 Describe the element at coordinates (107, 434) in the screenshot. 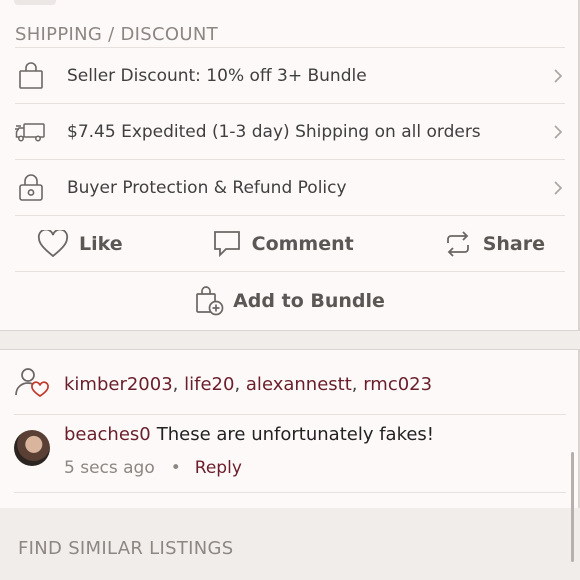

I see `comment-username: beaches0` at that location.